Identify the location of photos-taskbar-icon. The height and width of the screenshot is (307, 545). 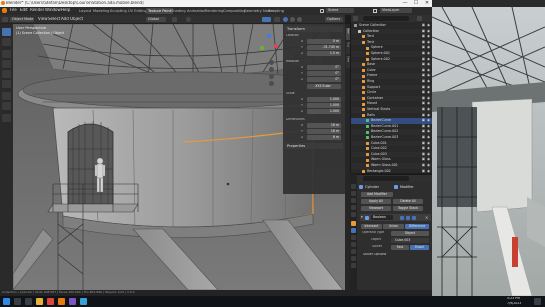
(83, 301).